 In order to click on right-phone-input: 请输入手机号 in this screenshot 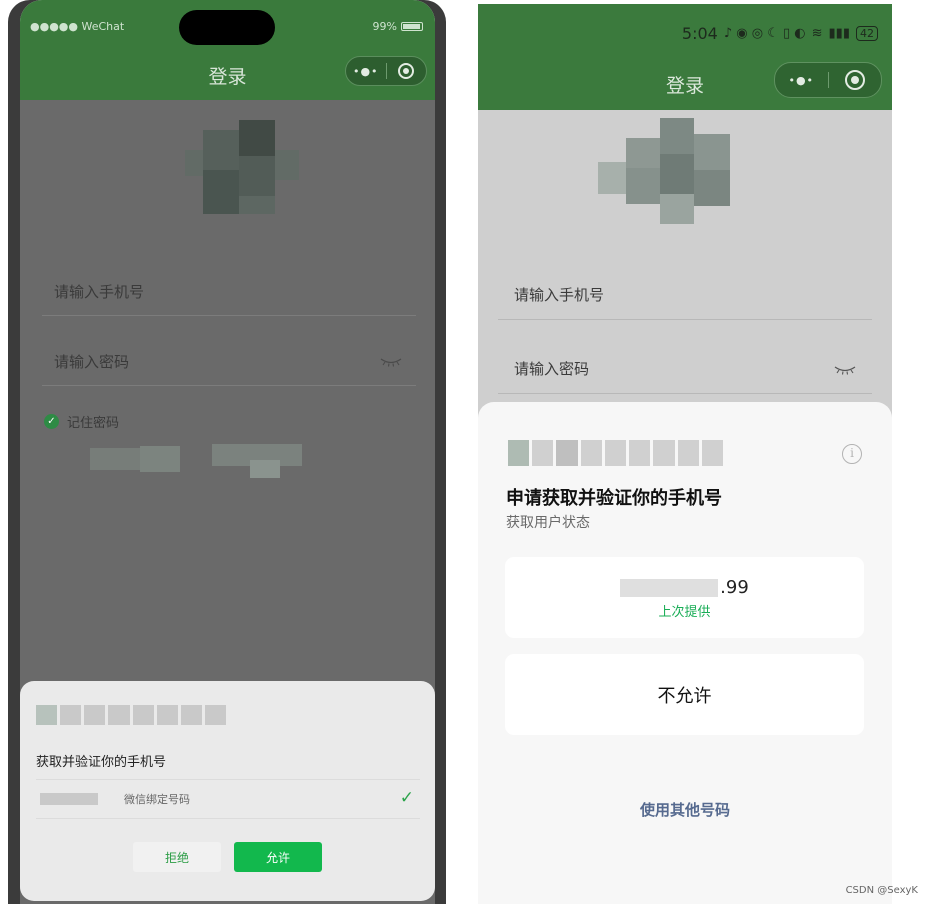, I will do `click(685, 295)`.